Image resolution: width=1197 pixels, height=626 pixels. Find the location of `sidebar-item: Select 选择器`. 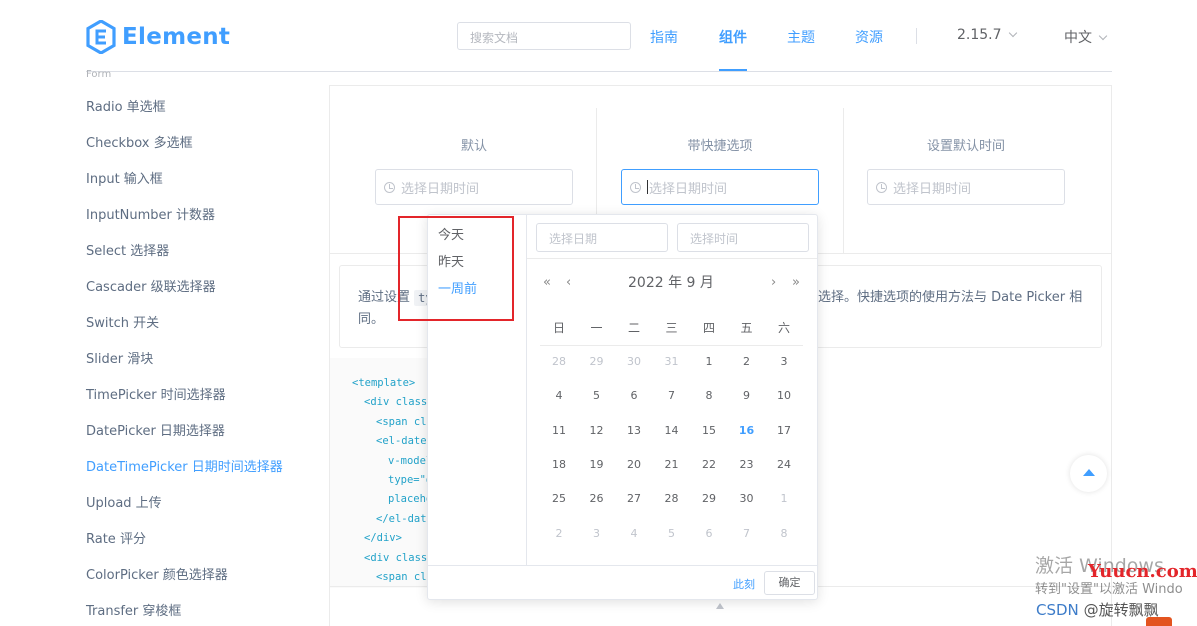

sidebar-item: Select 选择器 is located at coordinates (127, 249).